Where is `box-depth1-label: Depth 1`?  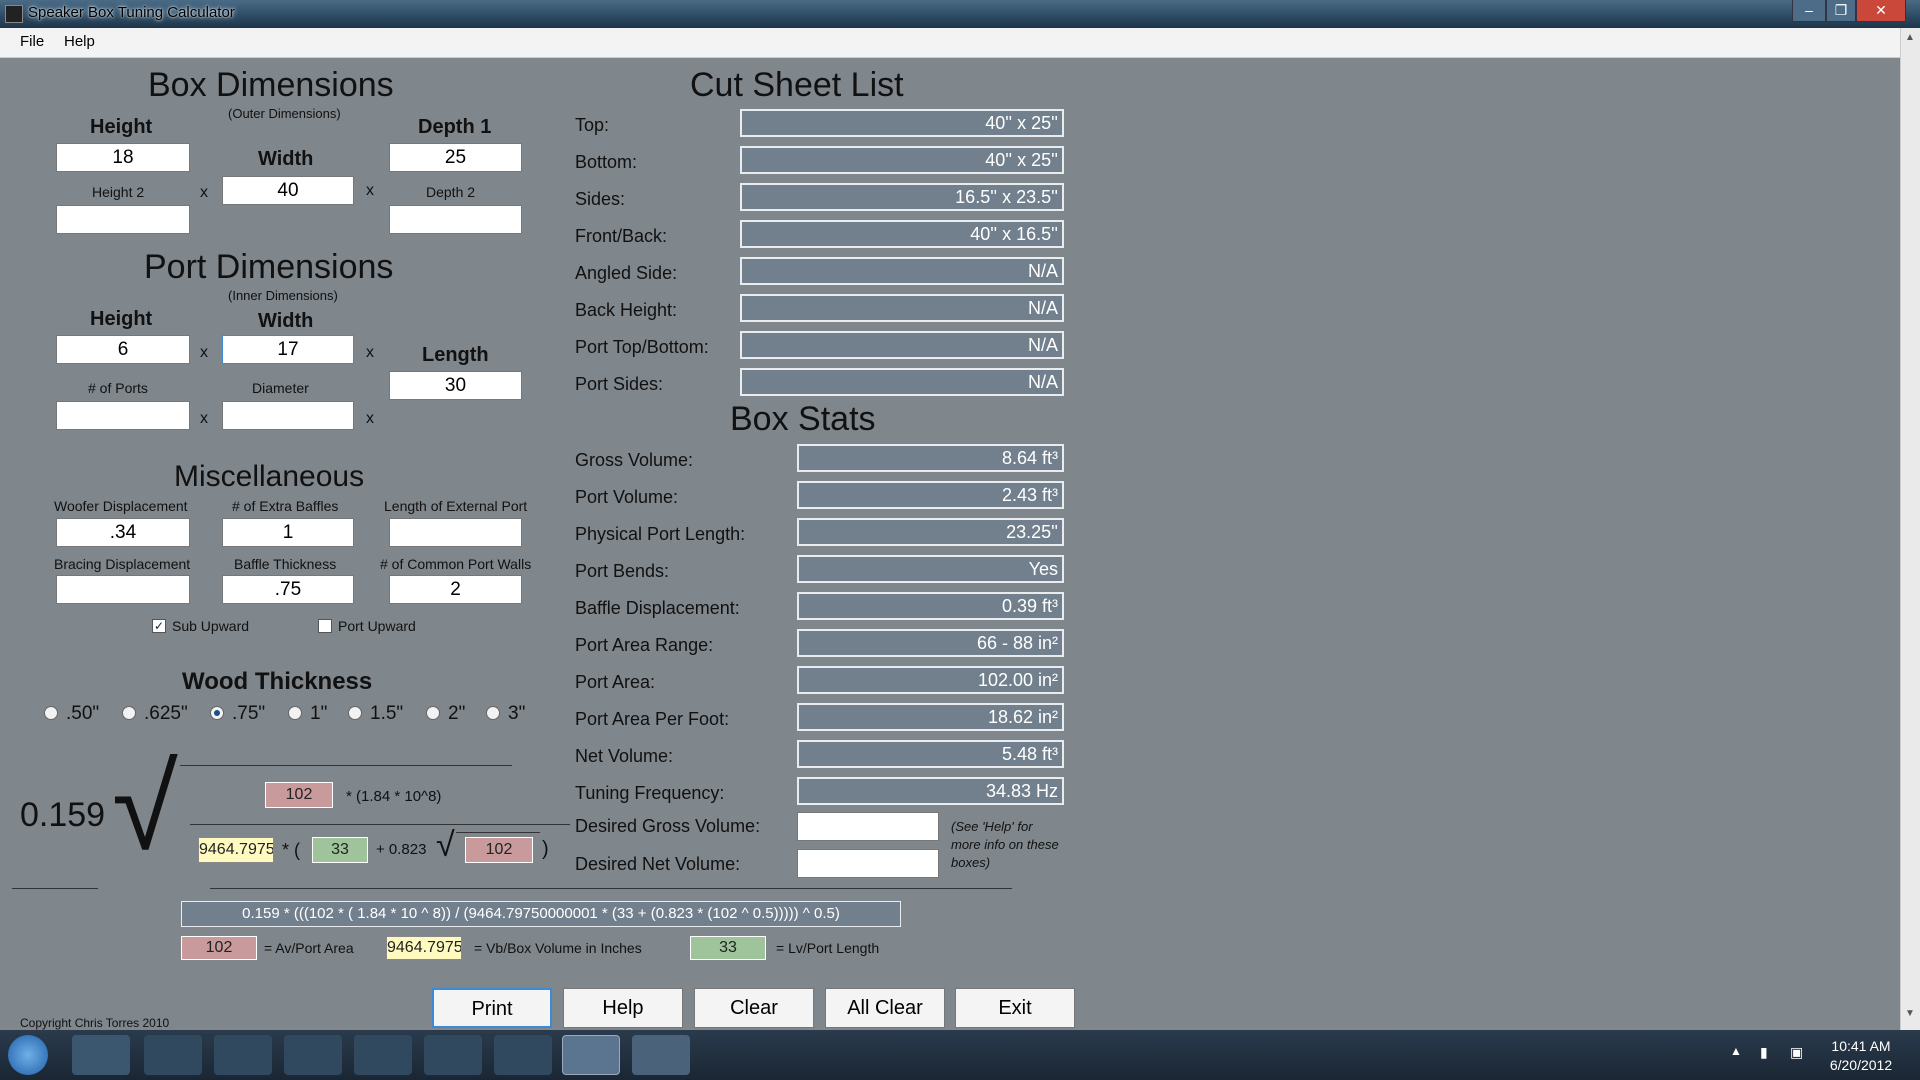 box-depth1-label: Depth 1 is located at coordinates (455, 127).